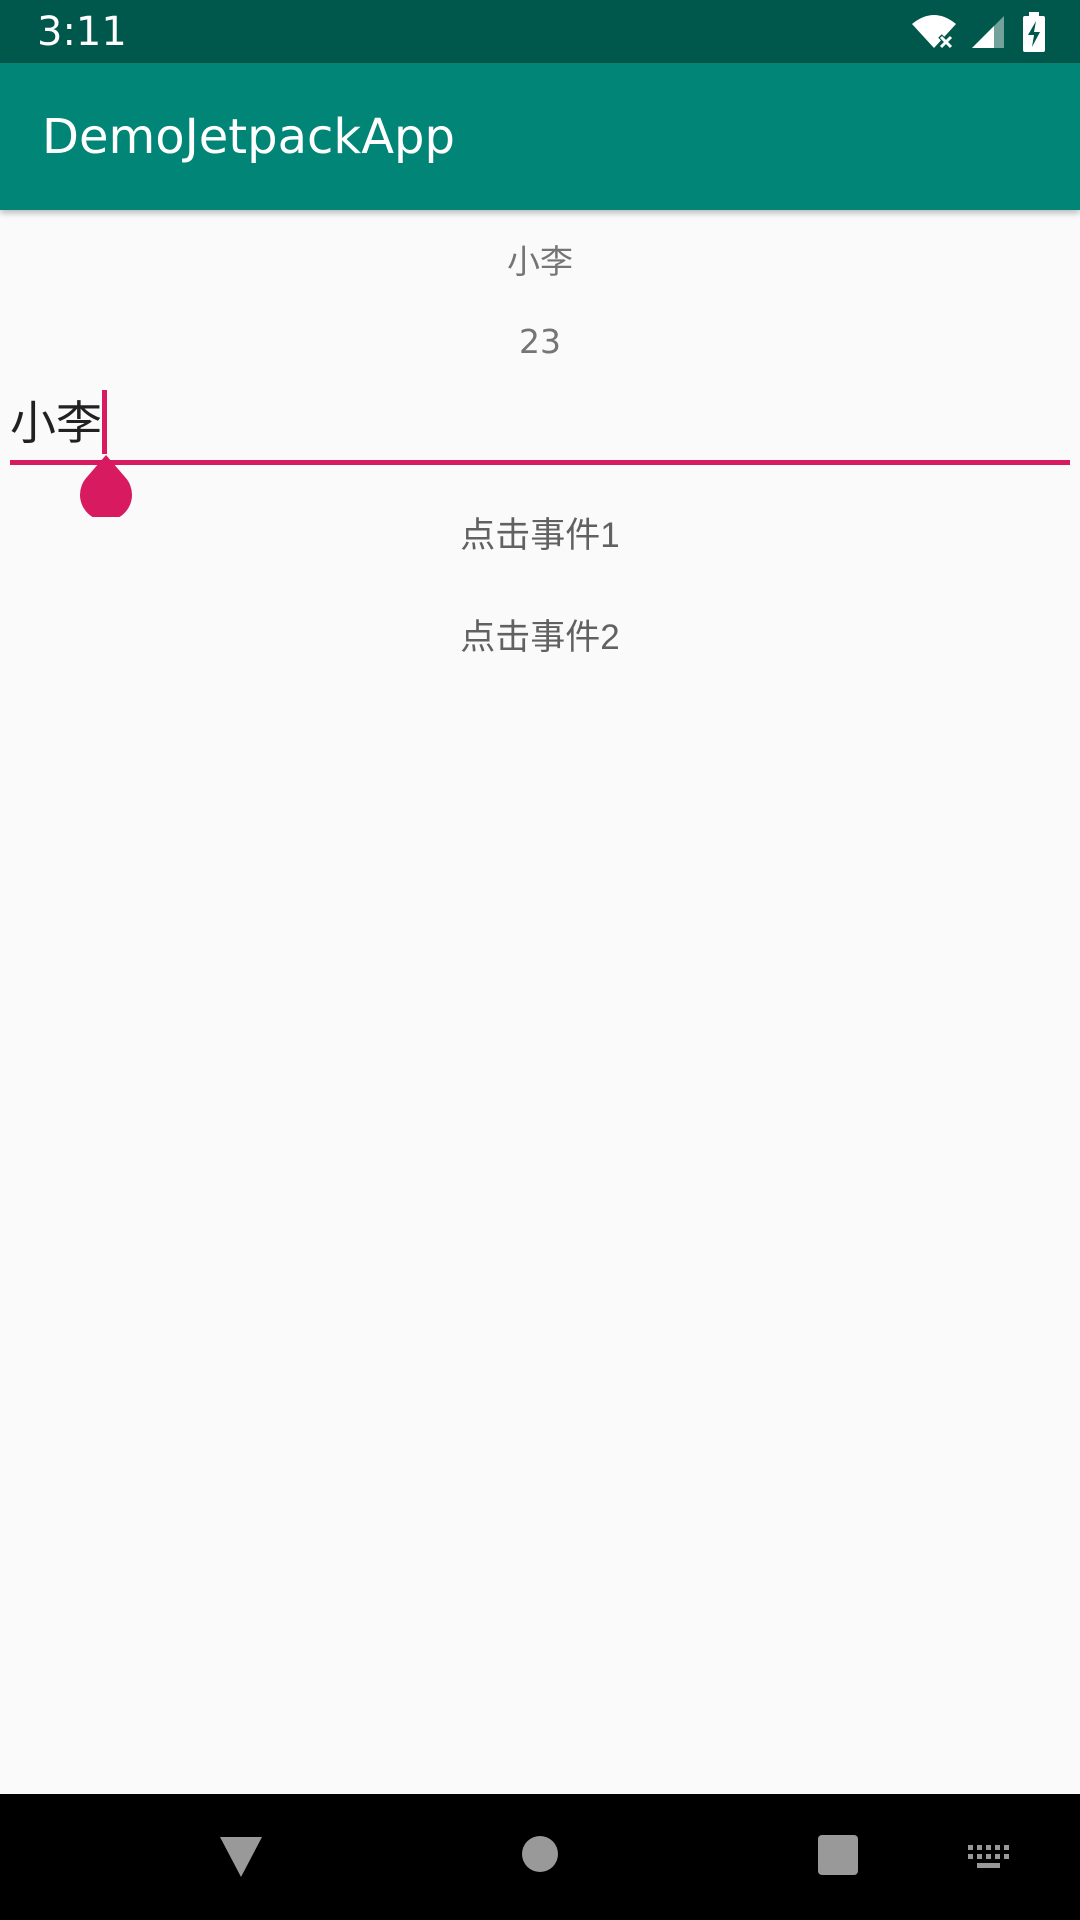 This screenshot has width=1080, height=1920. What do you see at coordinates (934, 32) in the screenshot?
I see `wifi-icon` at bounding box center [934, 32].